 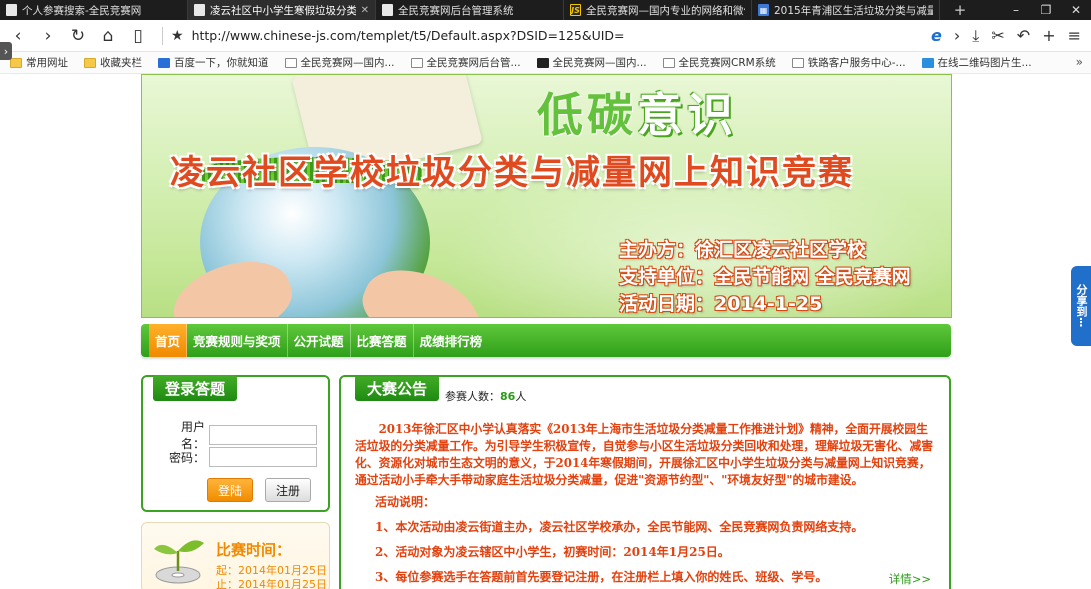 What do you see at coordinates (263, 435) in the screenshot?
I see `username-input` at bounding box center [263, 435].